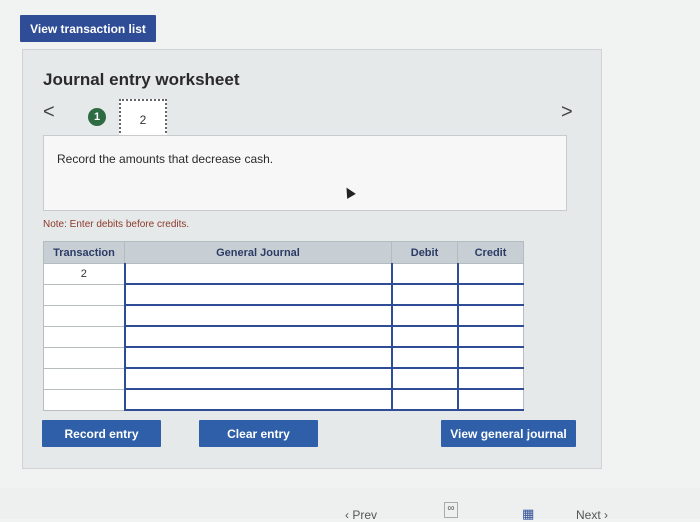 This screenshot has height=522, width=700. I want to click on instruction-text: Record the amounts that decrease cash., so click(165, 159).